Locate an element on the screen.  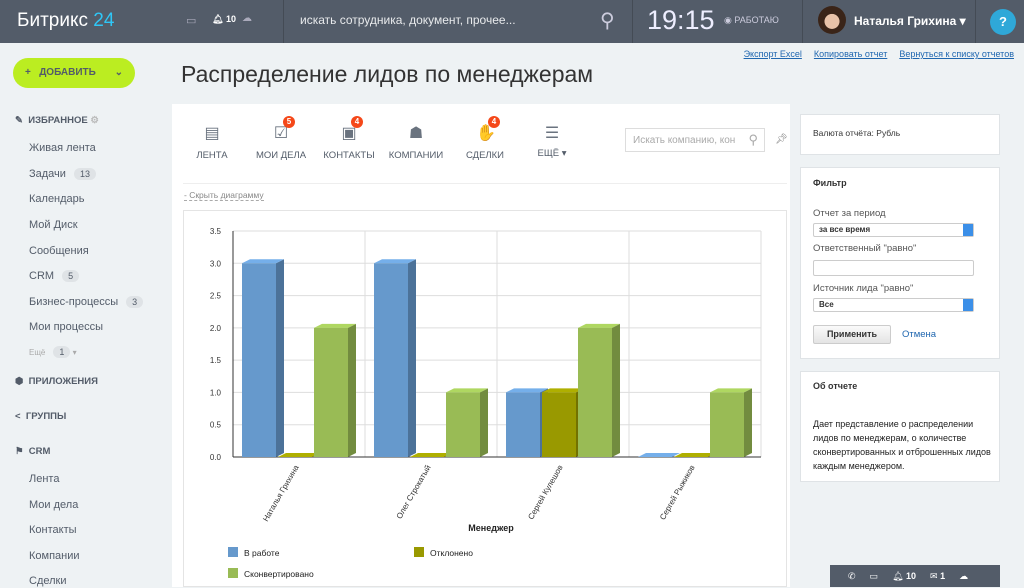
sidebar-crm: ⚑ CRM is located at coordinates (32, 451).